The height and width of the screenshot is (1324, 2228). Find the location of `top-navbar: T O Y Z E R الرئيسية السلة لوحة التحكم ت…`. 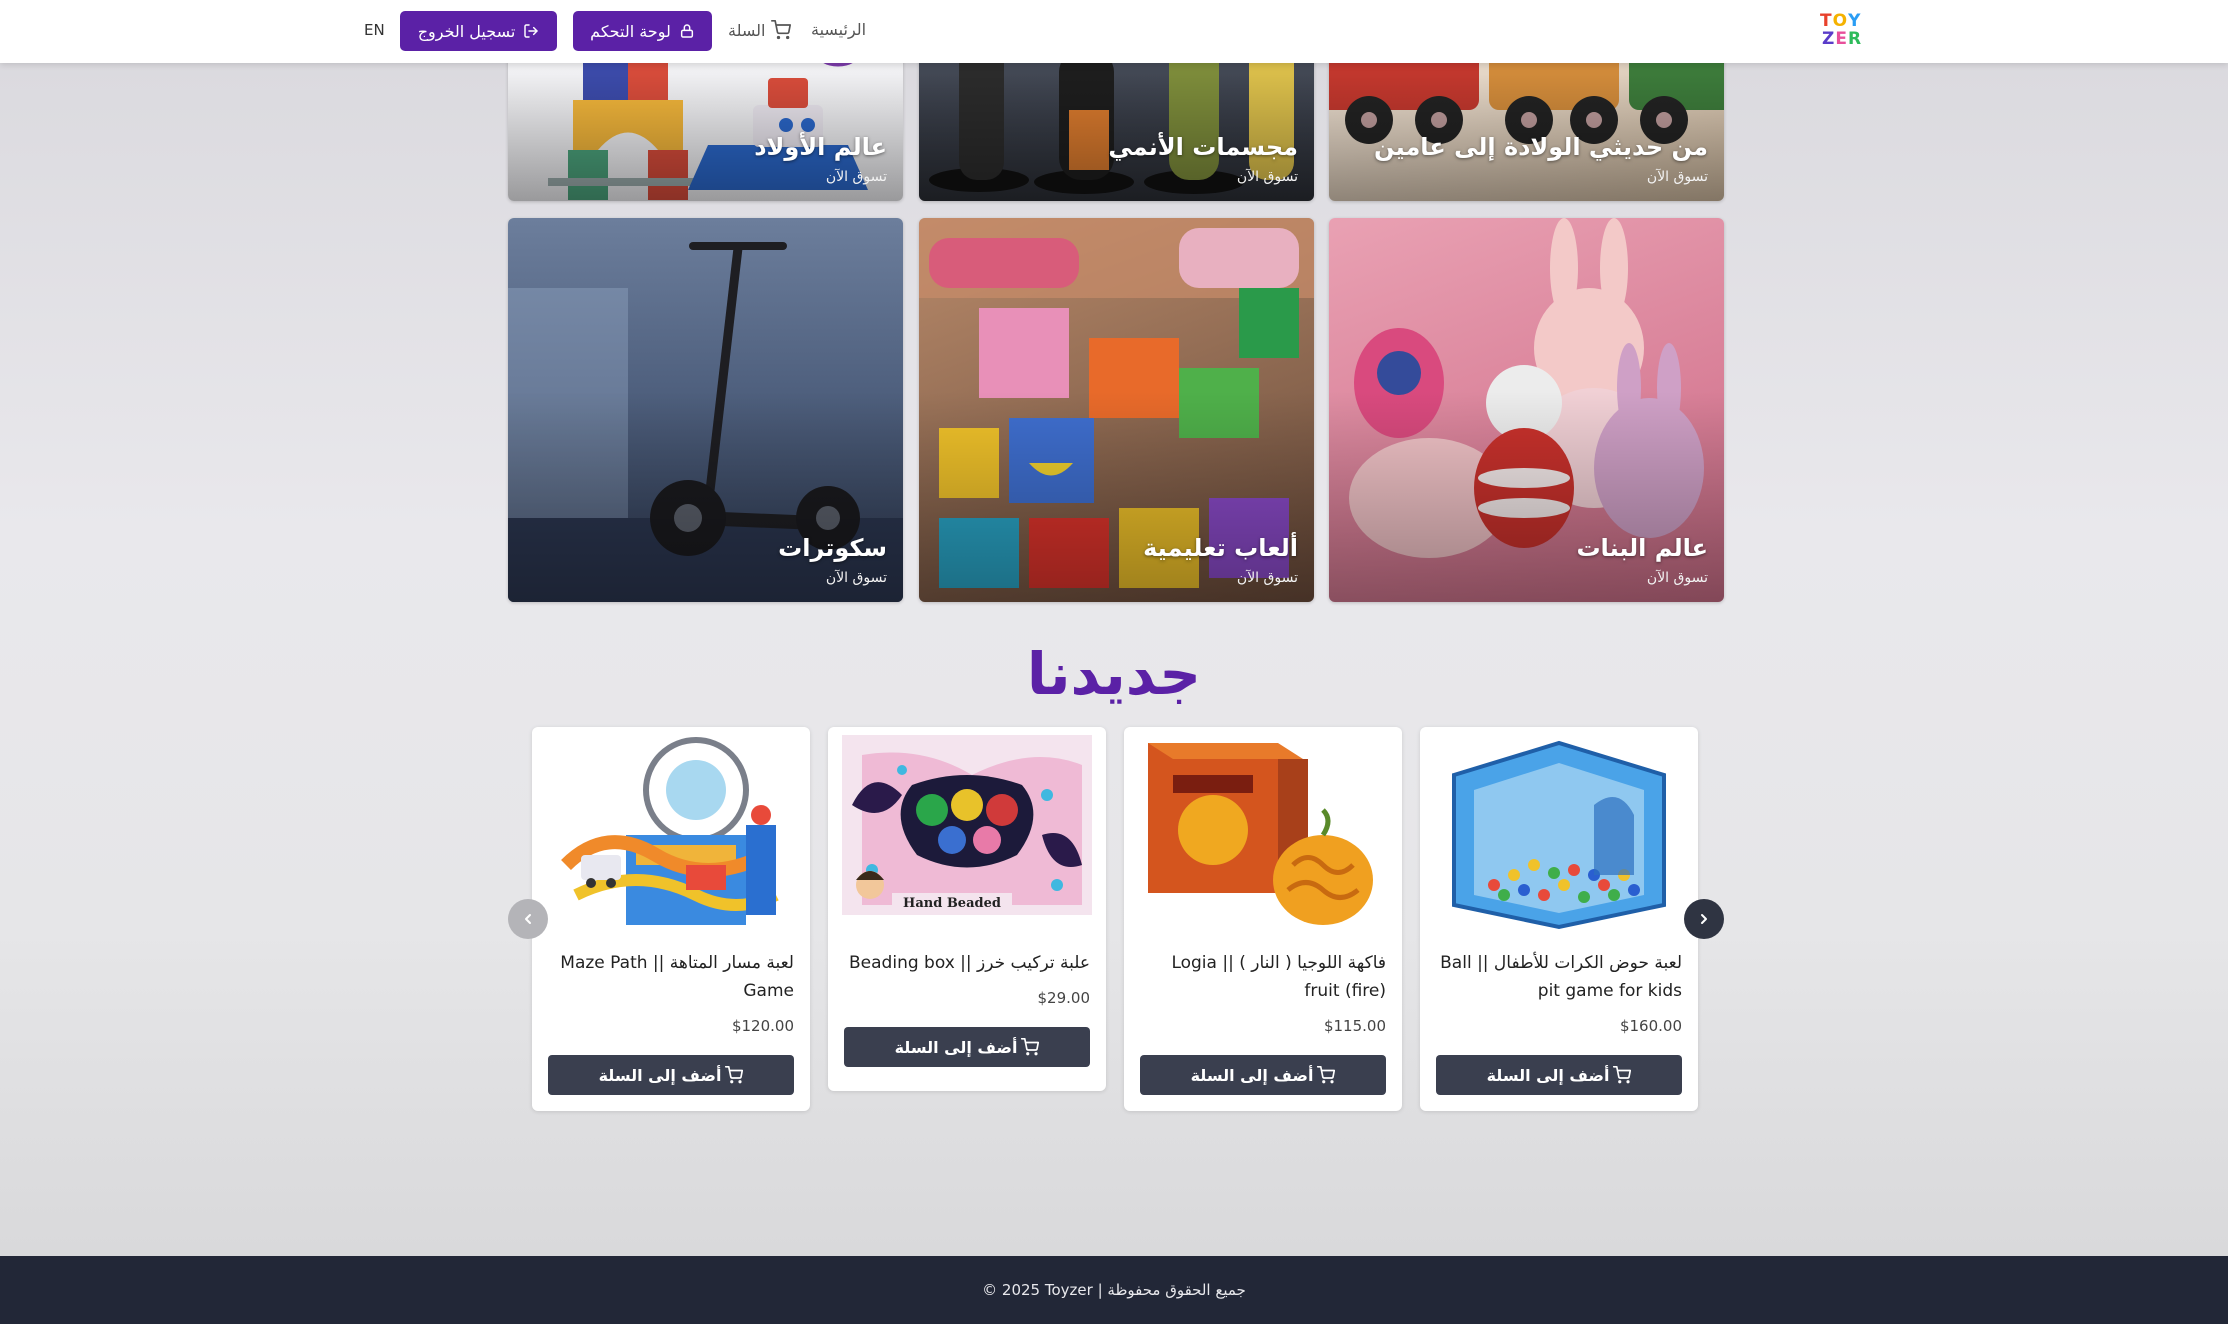

top-navbar: T O Y Z E R الرئيسية السلة لوحة التحكم ت… is located at coordinates (1114, 31).